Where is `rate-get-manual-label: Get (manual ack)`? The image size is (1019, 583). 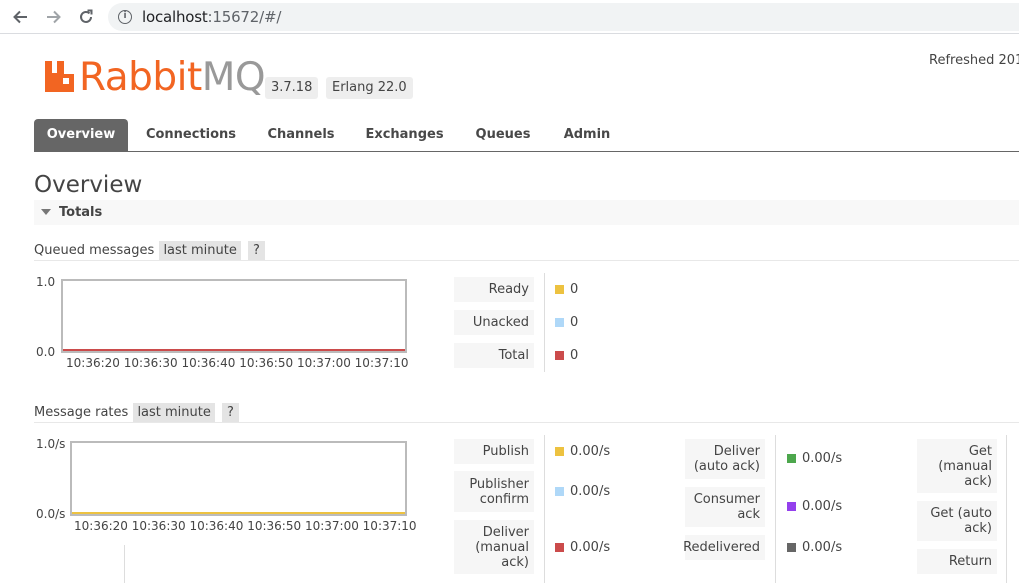
rate-get-manual-label: Get (manual ack) is located at coordinates (957, 466).